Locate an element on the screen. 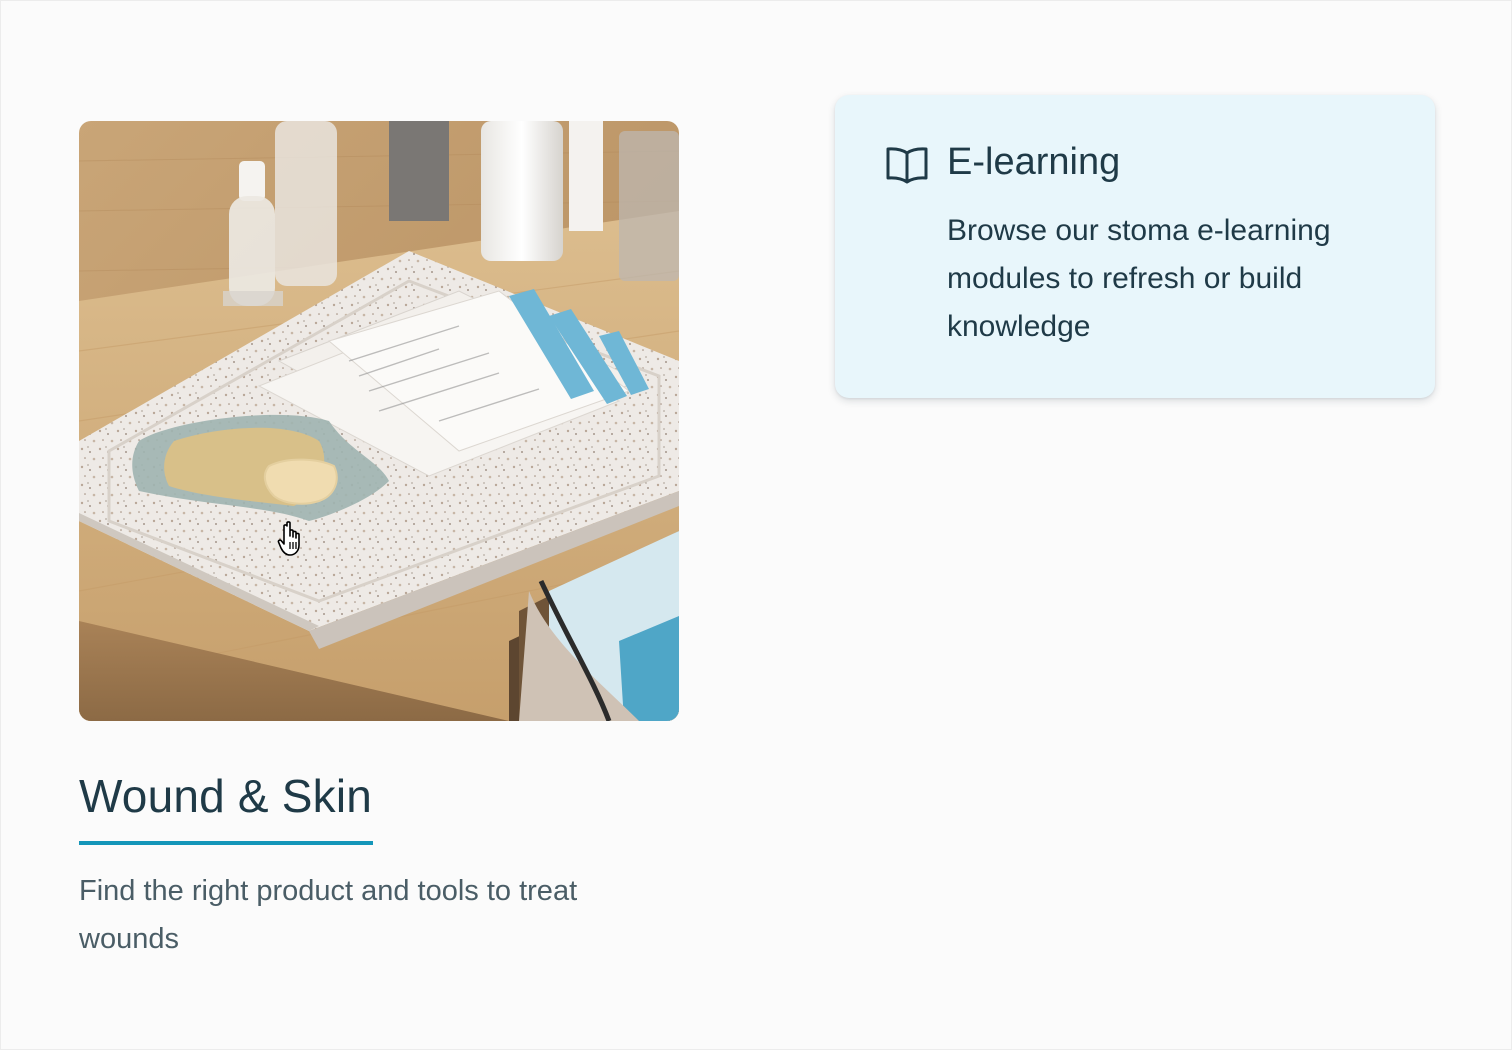  feature-title: Wound & Skin is located at coordinates (225, 796).